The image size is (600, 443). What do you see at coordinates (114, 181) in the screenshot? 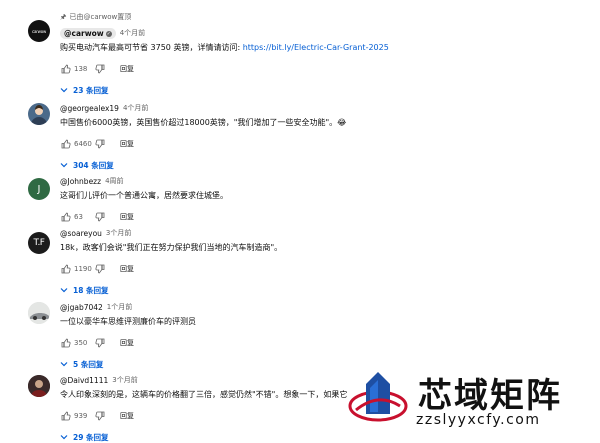
I see `timestamp: 4周前` at bounding box center [114, 181].